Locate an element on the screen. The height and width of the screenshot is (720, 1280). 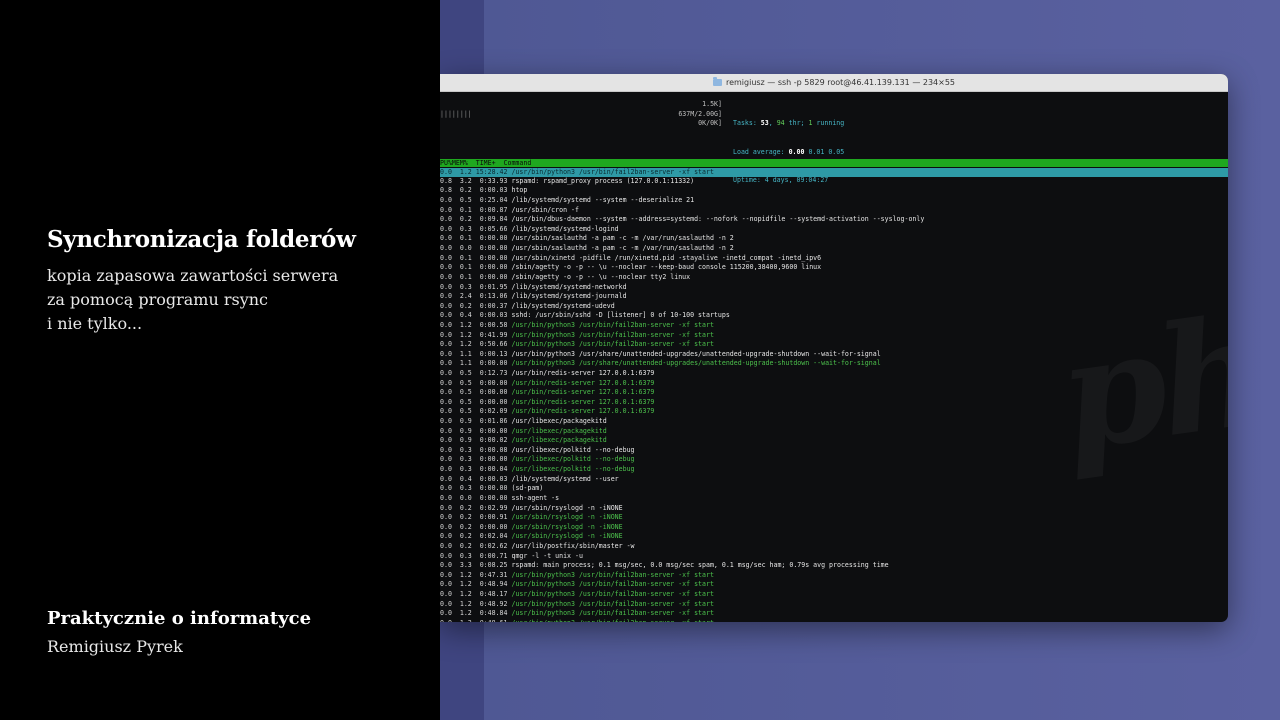
process-command: /lib/systemd/systemd-journald is located at coordinates (569, 296).